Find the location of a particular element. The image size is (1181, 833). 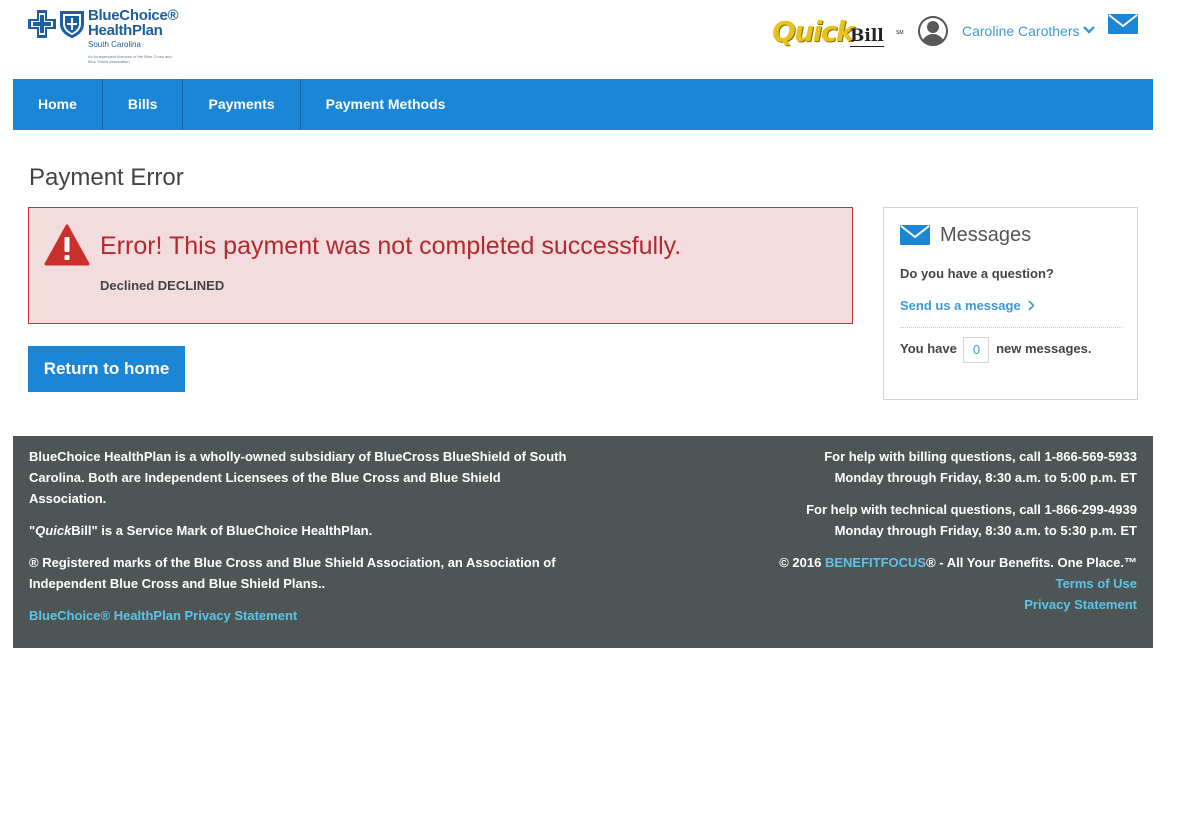

messages-divider is located at coordinates (1011, 327).